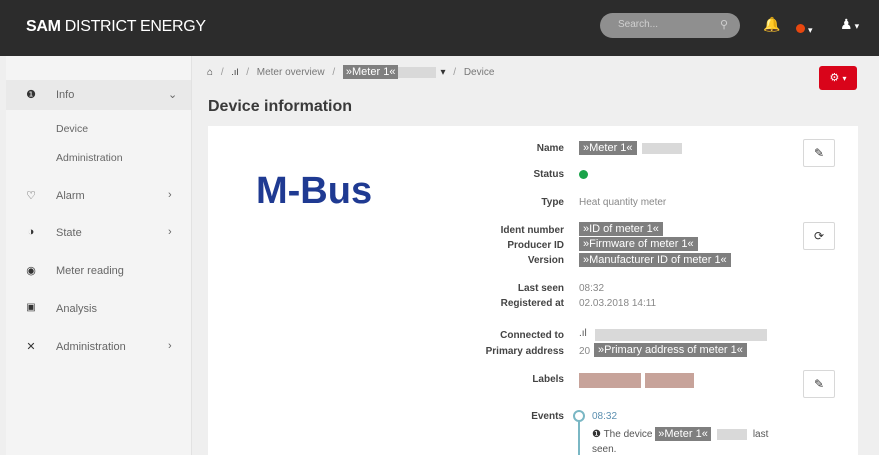  What do you see at coordinates (585, 351) in the screenshot?
I see `primary-address-prefix: 20` at bounding box center [585, 351].